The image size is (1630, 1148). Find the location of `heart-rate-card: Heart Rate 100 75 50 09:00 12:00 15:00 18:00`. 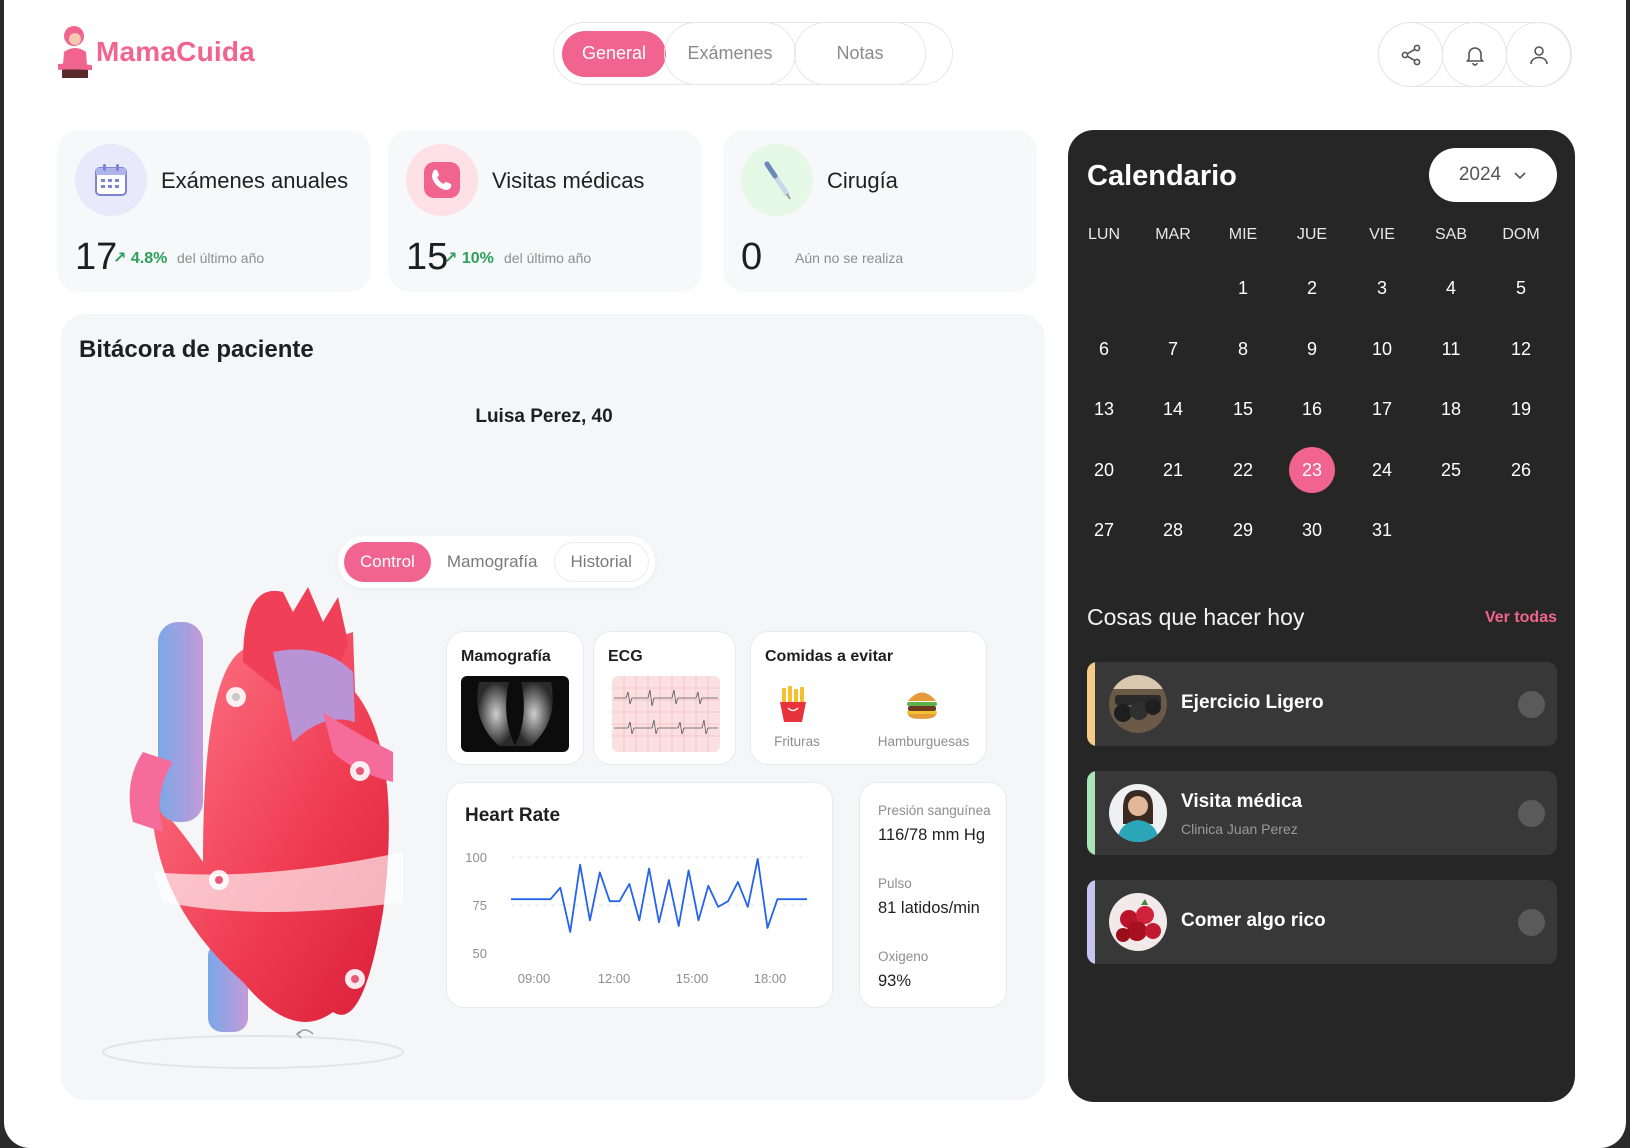

heart-rate-card: Heart Rate 100 75 50 09:00 12:00 15:00 18:00 is located at coordinates (639, 895).